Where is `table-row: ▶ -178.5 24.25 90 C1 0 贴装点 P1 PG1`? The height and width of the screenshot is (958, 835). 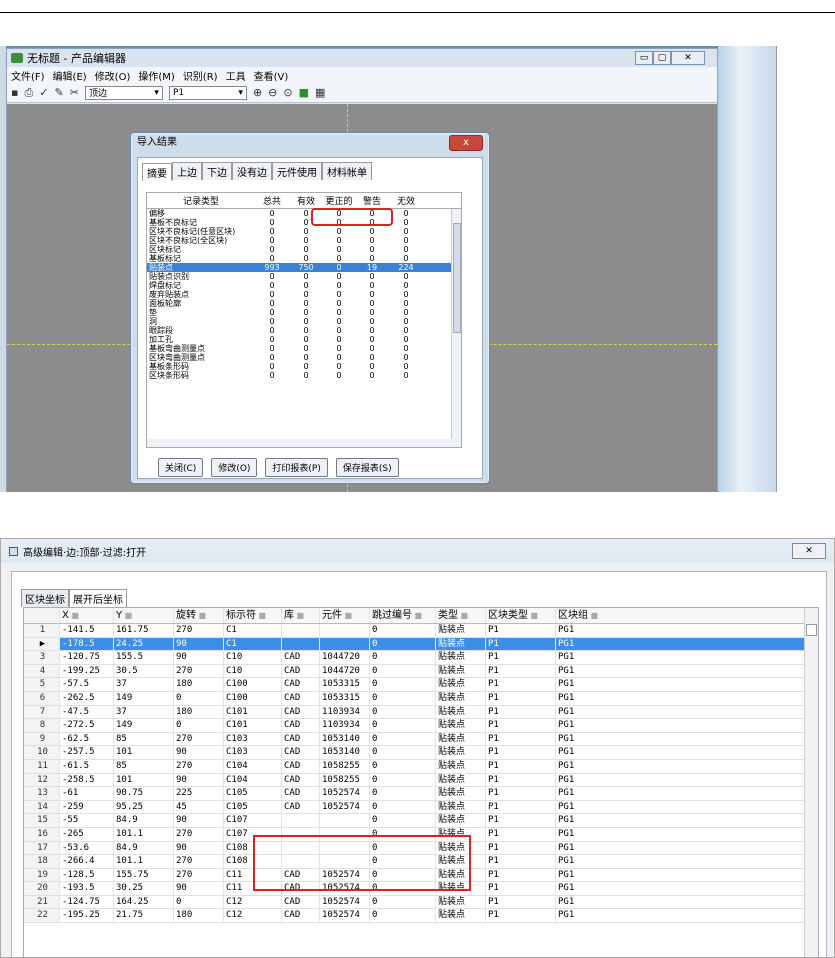
table-row: ▶ -178.5 24.25 90 C1 0 贴装点 P1 PG1 is located at coordinates (421, 644).